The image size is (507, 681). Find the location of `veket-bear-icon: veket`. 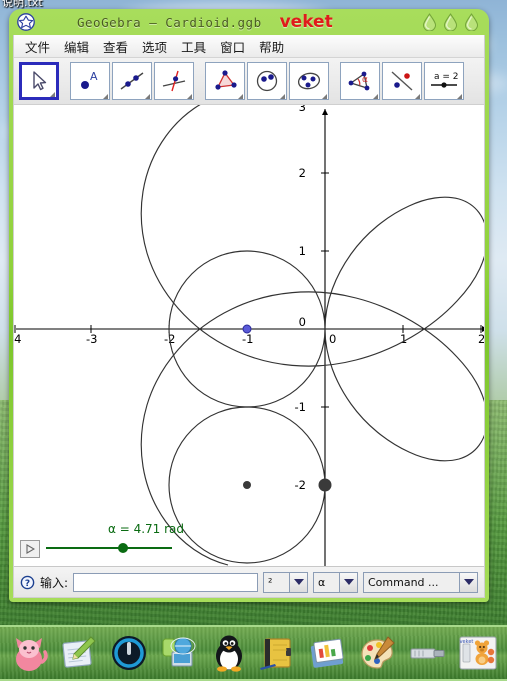

veket-bear-icon: veket is located at coordinates (478, 653).